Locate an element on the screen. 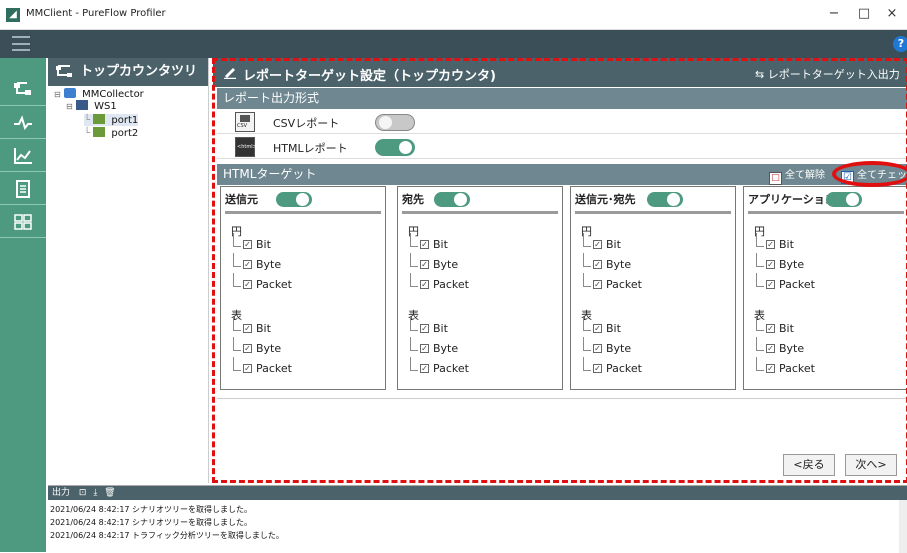 The width and height of the screenshot is (907, 553). flow-icon is located at coordinates (23, 123).